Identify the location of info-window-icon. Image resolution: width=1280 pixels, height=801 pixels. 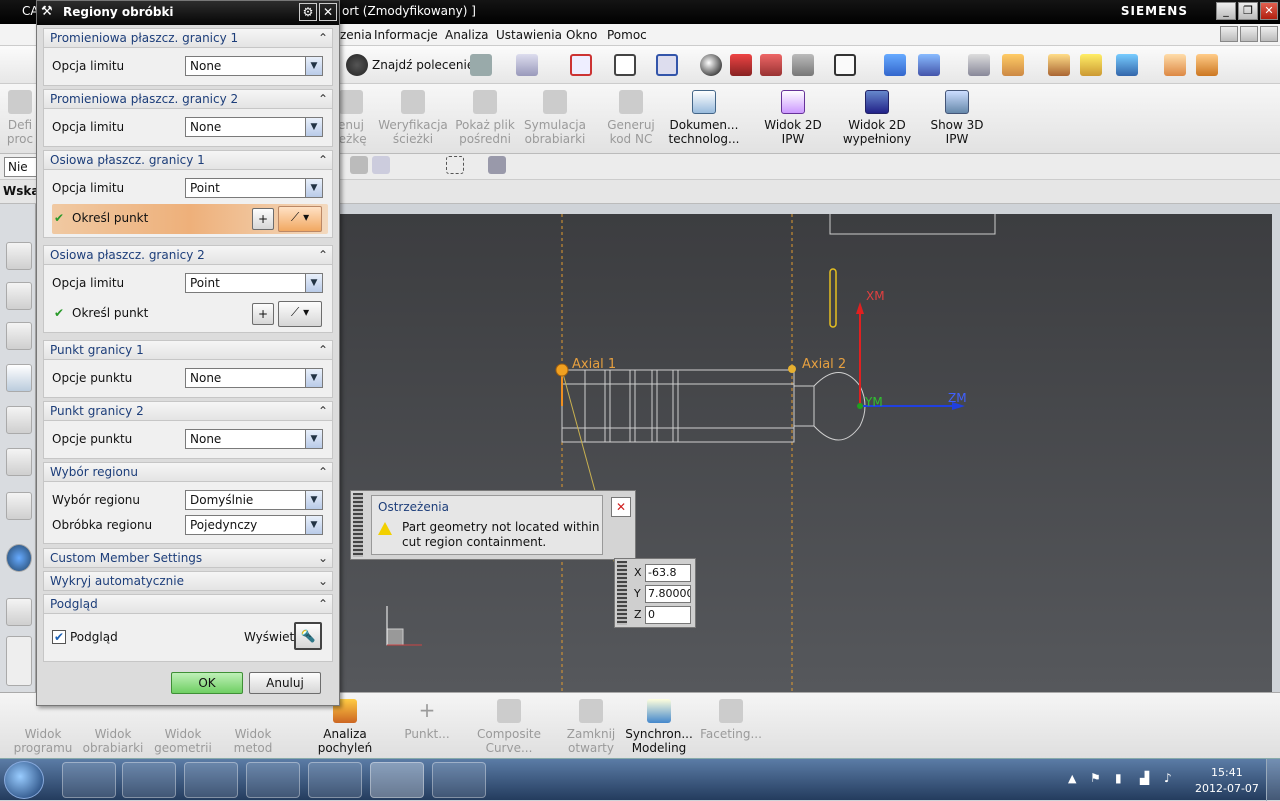
(19, 558).